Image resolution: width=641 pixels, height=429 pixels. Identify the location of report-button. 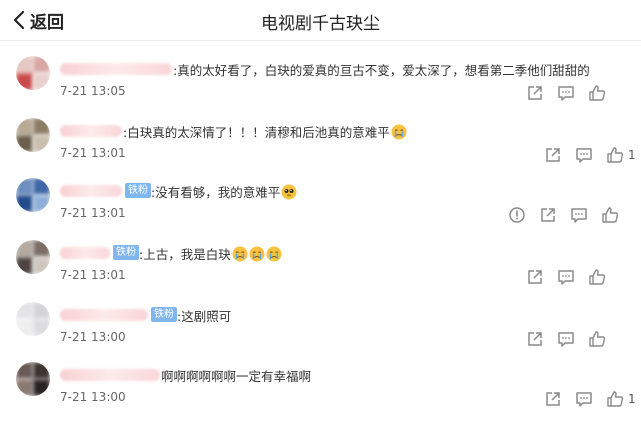
(517, 215).